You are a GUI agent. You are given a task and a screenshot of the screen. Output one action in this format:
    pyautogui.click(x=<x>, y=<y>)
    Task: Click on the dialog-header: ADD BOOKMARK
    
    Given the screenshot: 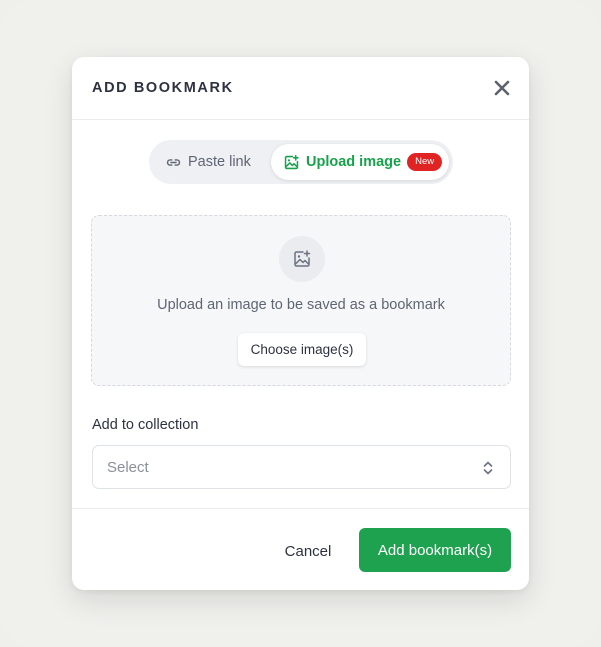 What is the action you would take?
    pyautogui.click(x=300, y=88)
    